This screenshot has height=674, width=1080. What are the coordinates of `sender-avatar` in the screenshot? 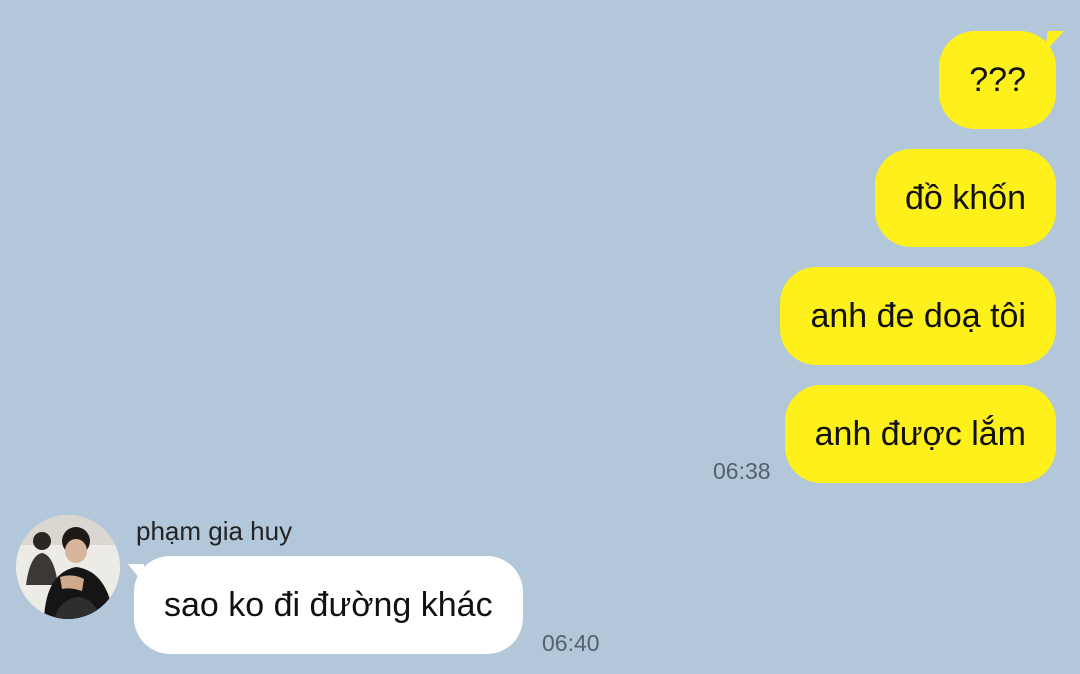 It's located at (68, 567).